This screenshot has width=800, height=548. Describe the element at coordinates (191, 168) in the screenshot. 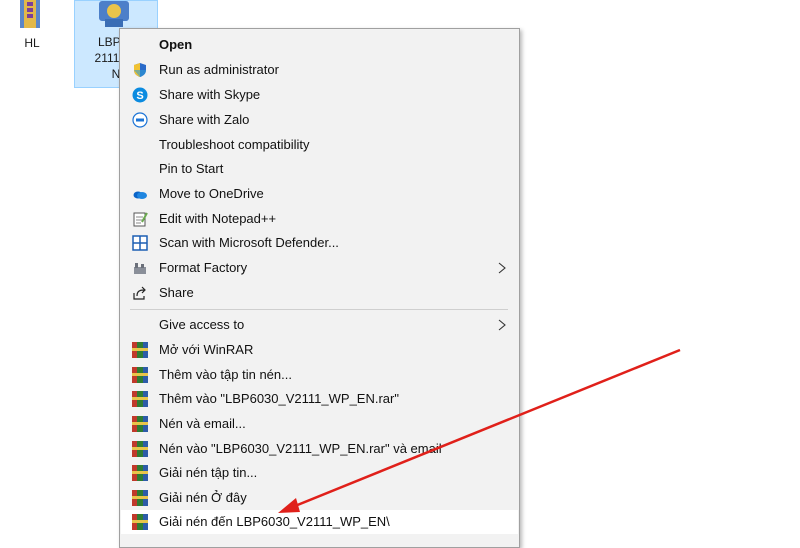

I see `menu-item-label: Pin to Start` at that location.